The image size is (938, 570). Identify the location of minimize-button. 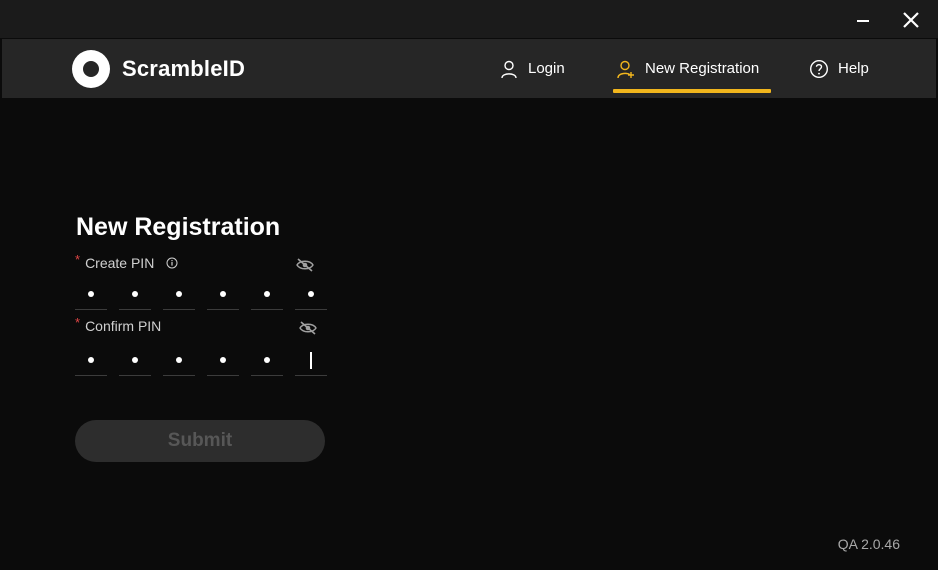
(863, 20).